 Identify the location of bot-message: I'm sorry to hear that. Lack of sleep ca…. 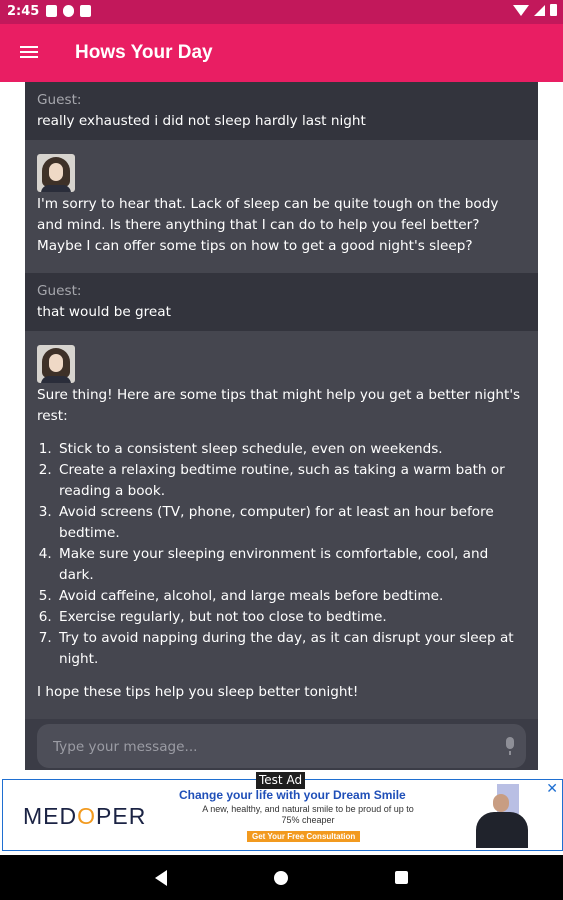
(281, 206).